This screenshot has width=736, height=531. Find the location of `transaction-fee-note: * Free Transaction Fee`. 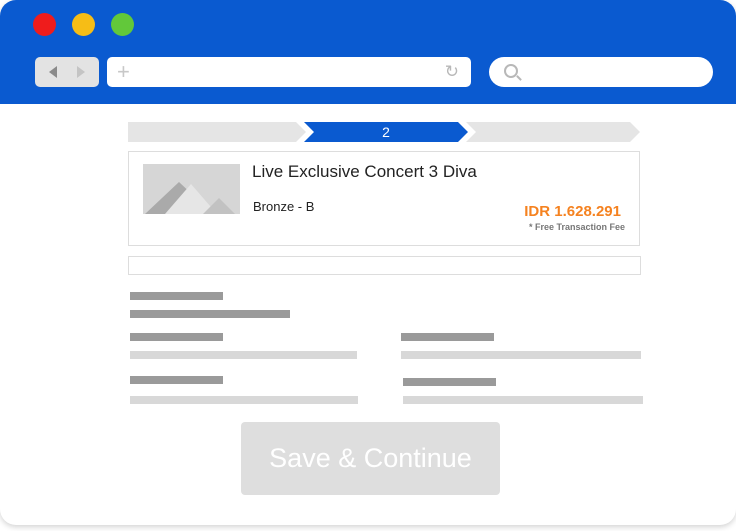

transaction-fee-note: * Free Transaction Fee is located at coordinates (576, 227).